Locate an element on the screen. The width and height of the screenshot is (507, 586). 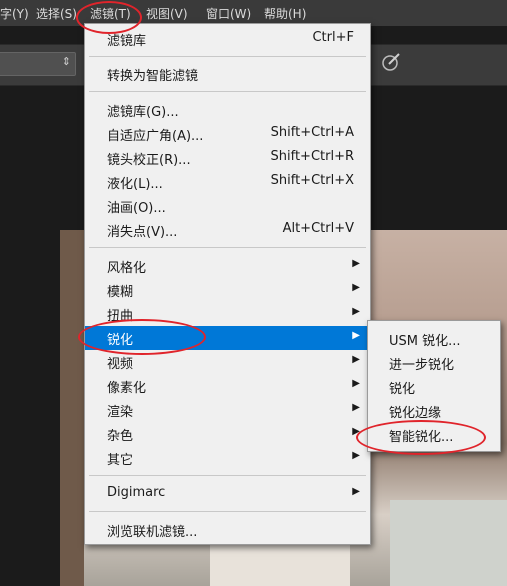
menu-item-label: Digimarc is located at coordinates (136, 492).